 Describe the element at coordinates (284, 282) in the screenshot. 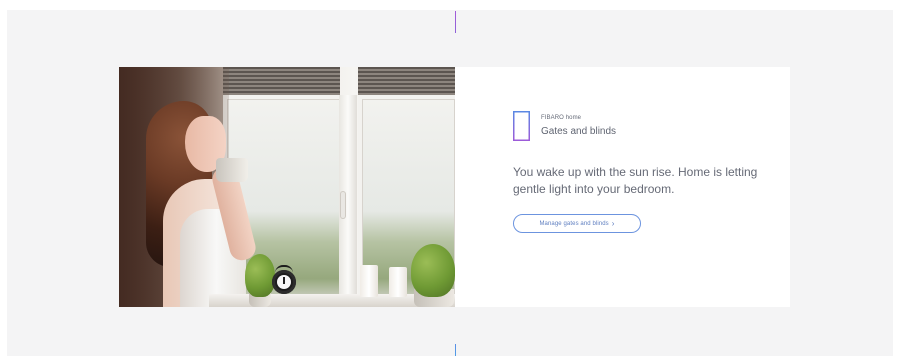

I see `alarm-clock` at that location.